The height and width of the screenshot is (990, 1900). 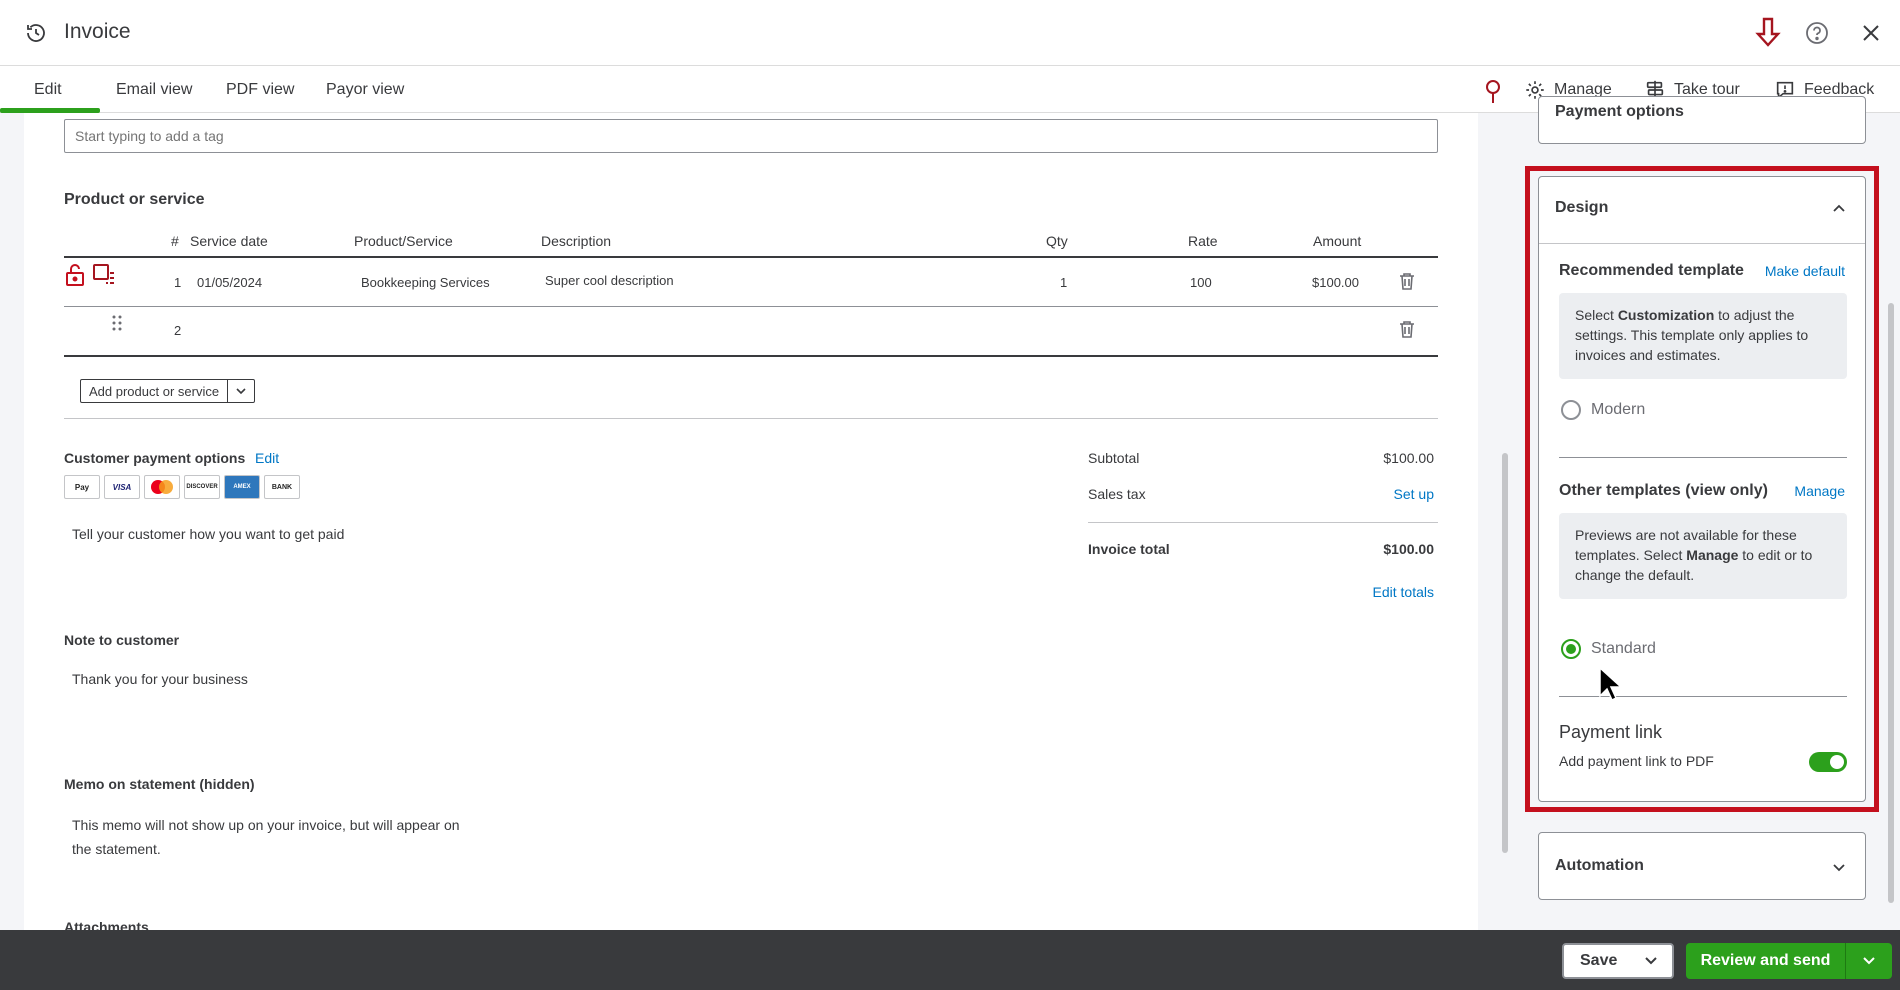 What do you see at coordinates (282, 487) in the screenshot?
I see `bank-icon: BANK` at bounding box center [282, 487].